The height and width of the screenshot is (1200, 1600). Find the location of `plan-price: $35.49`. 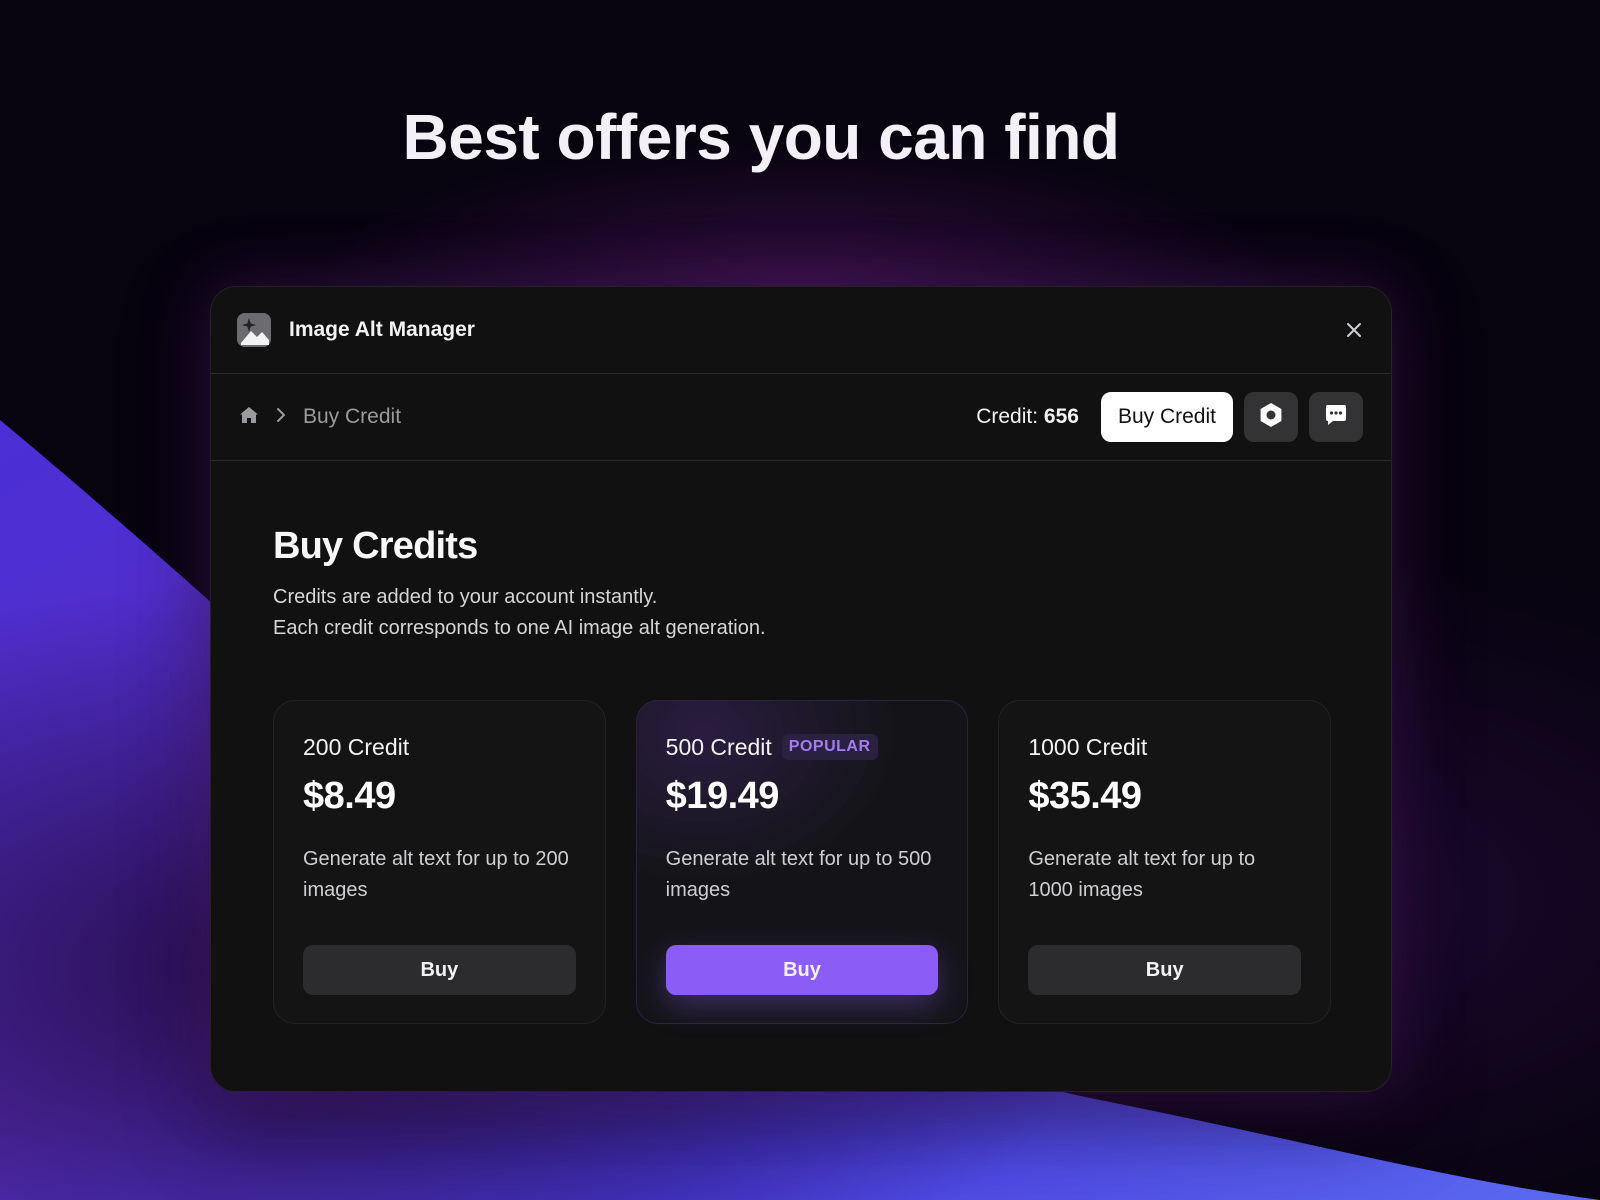

plan-price: $35.49 is located at coordinates (1085, 796).